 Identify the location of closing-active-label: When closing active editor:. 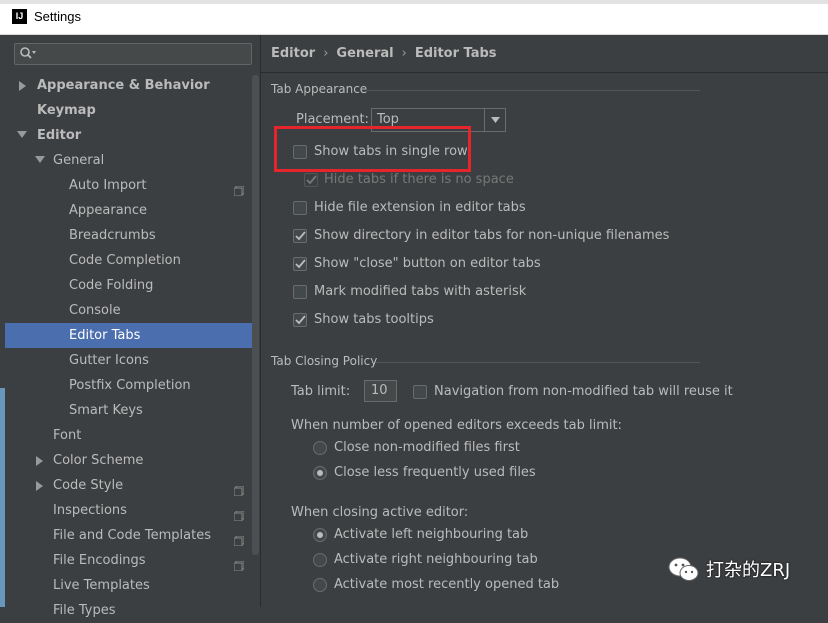
(380, 512).